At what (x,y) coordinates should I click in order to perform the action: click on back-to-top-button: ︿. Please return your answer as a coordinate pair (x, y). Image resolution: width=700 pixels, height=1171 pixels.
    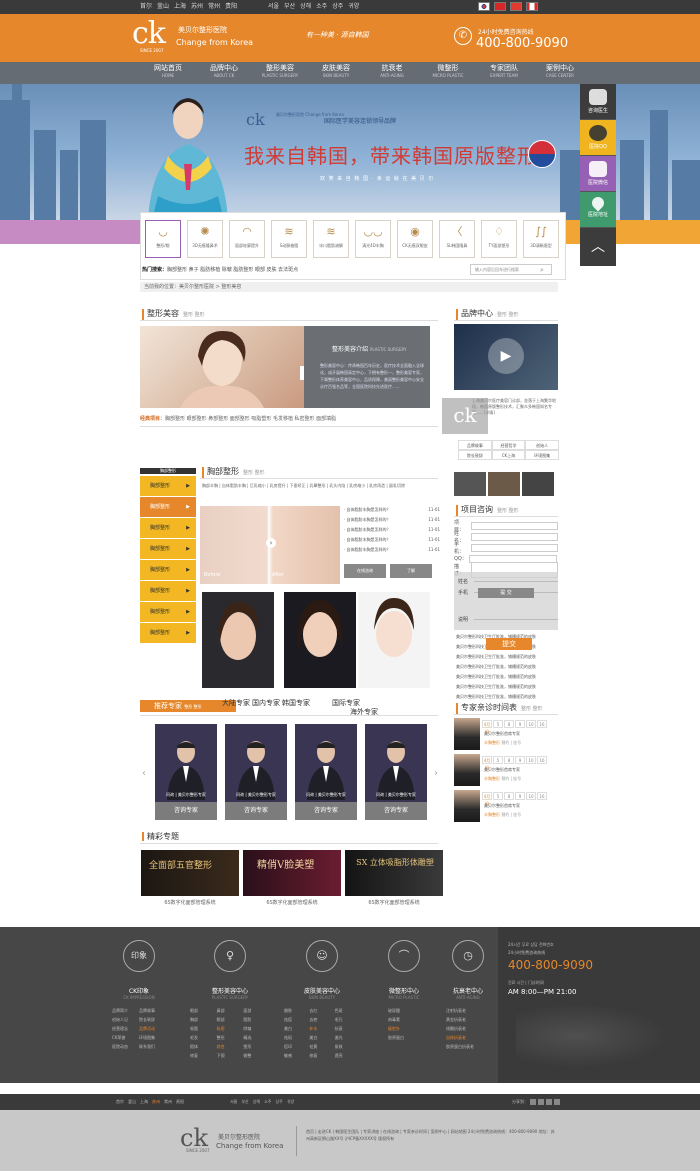
    Looking at the image, I should click on (598, 246).